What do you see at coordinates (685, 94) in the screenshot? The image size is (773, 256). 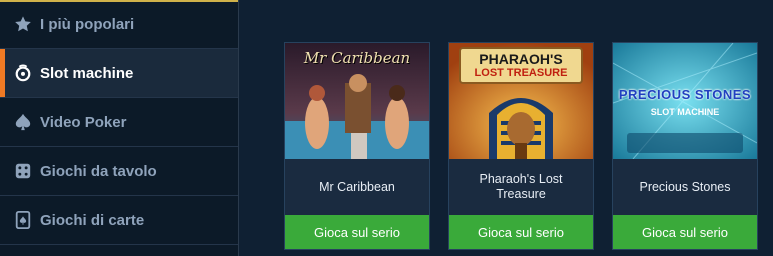 I see `game-logo-line1: PRECIOUS STONES` at bounding box center [685, 94].